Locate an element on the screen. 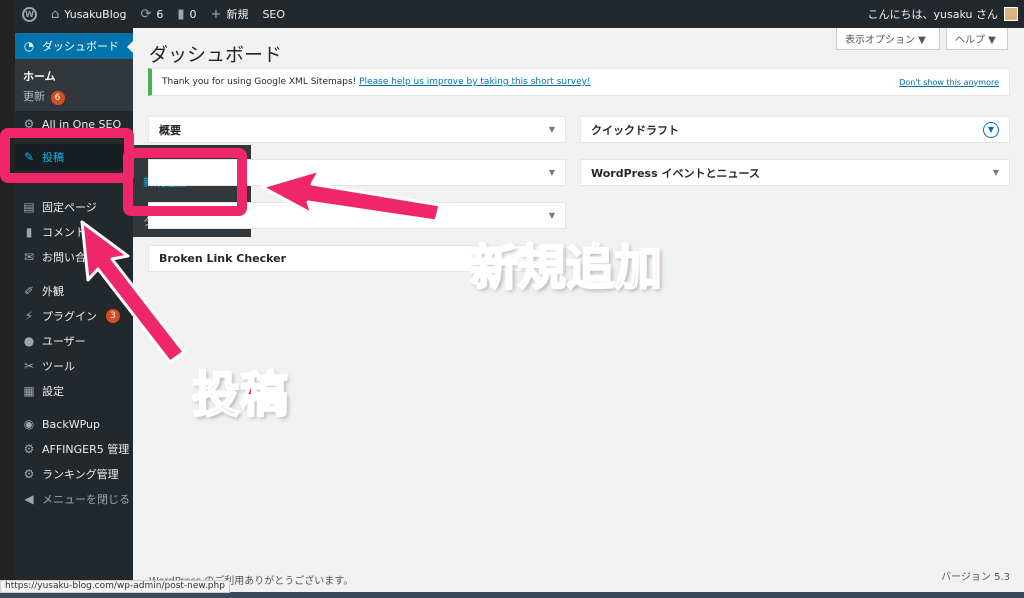 The width and height of the screenshot is (1024, 598). home-icon: ⌂ is located at coordinates (55, 14).